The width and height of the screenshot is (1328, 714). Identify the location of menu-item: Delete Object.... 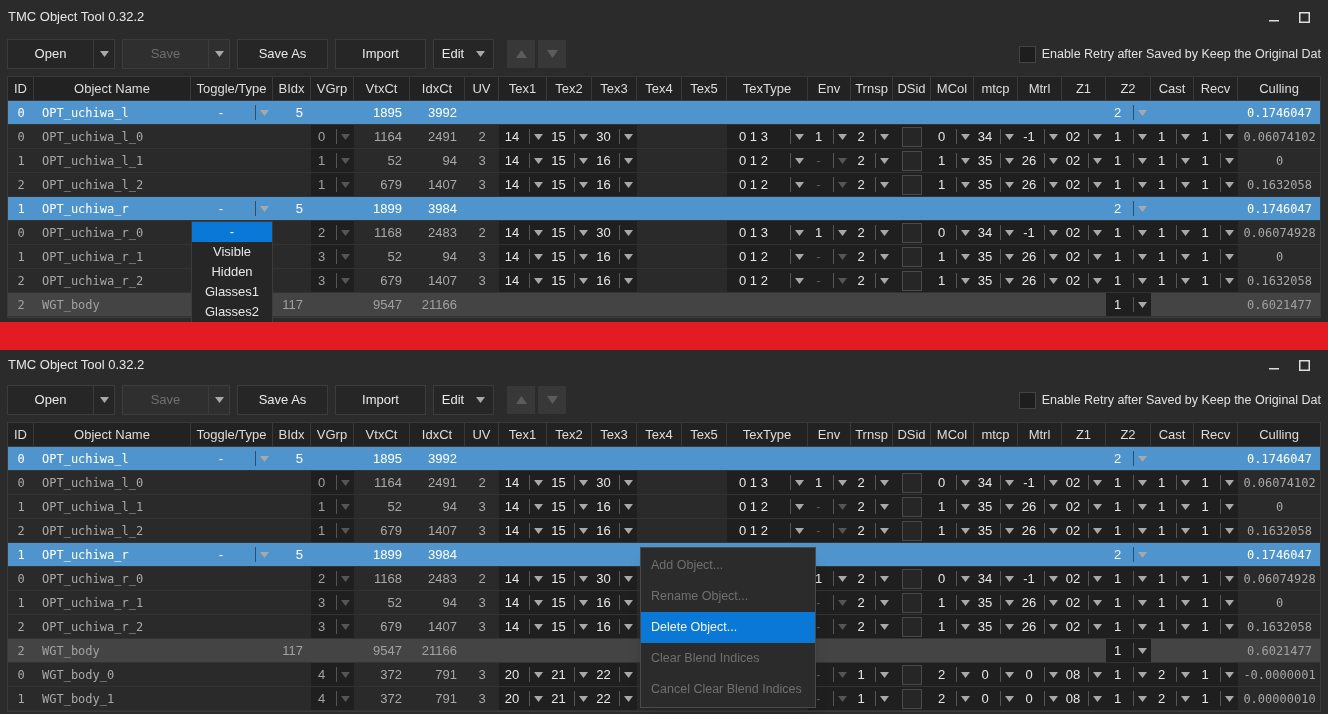
(728, 627).